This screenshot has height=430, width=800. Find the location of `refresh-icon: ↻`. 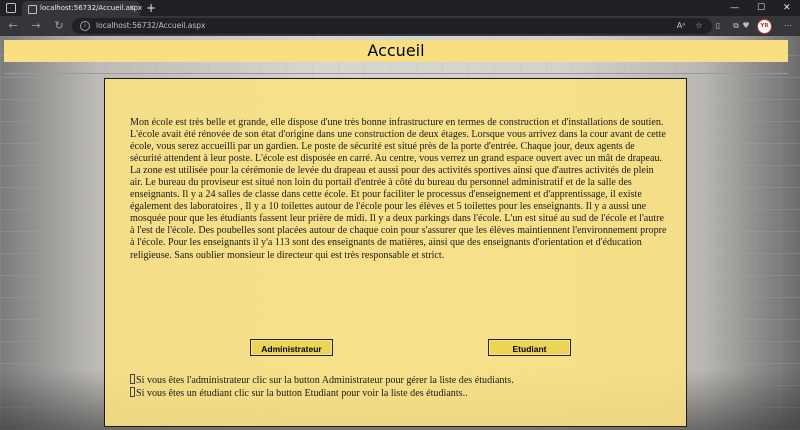

refresh-icon: ↻ is located at coordinates (59, 26).